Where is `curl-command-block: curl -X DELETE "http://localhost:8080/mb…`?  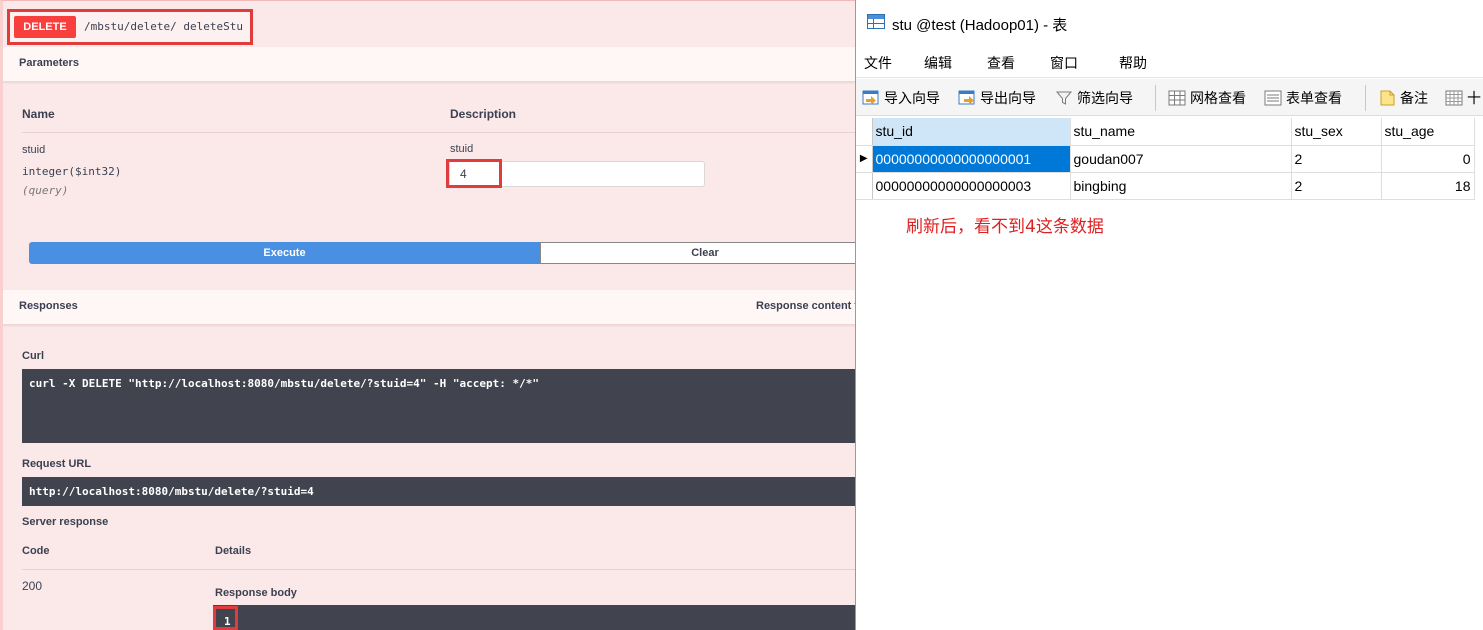
curl-command-block: curl -X DELETE "http://localhost:8080/mb… is located at coordinates (439, 406).